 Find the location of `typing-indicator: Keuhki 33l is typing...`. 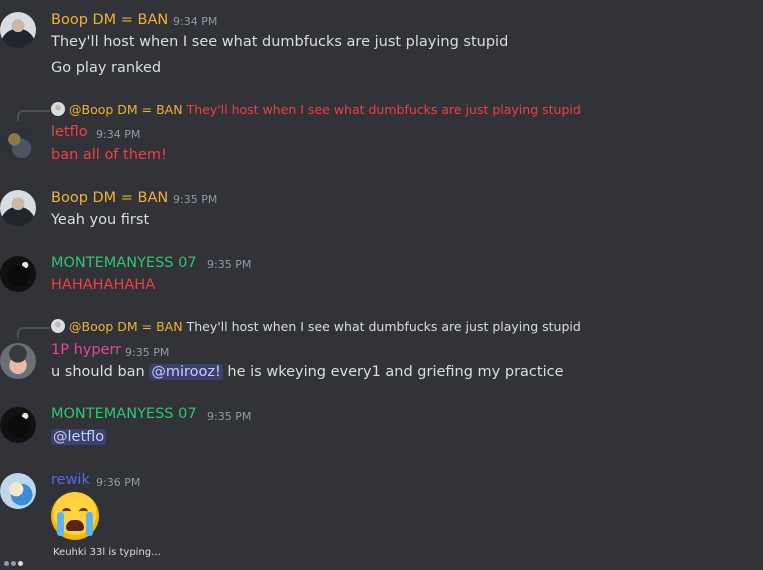

typing-indicator: Keuhki 33l is typing... is located at coordinates (107, 552).